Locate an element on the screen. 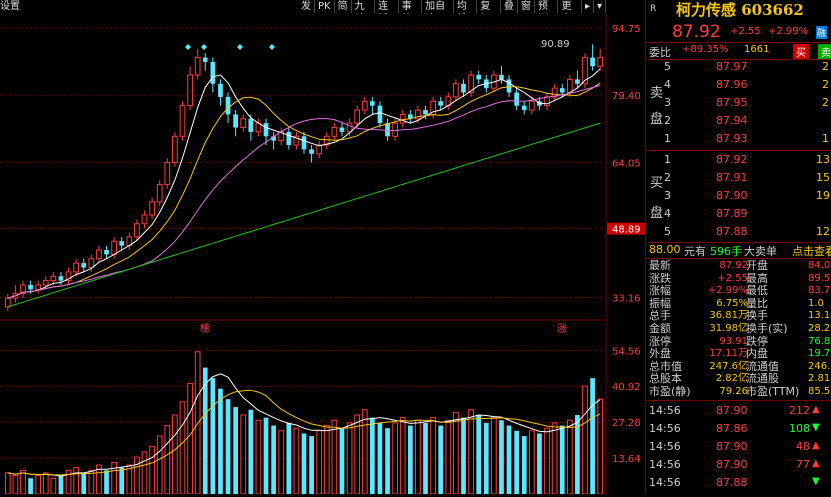 This screenshot has height=497, width=831. ticks-divider is located at coordinates (738, 400).